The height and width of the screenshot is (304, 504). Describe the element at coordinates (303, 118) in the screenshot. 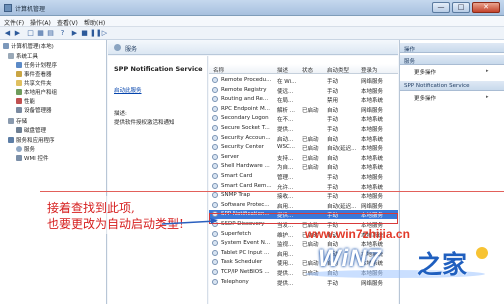

I see `table-row: Secondary Logon 在不... 手动 本地系统` at that location.